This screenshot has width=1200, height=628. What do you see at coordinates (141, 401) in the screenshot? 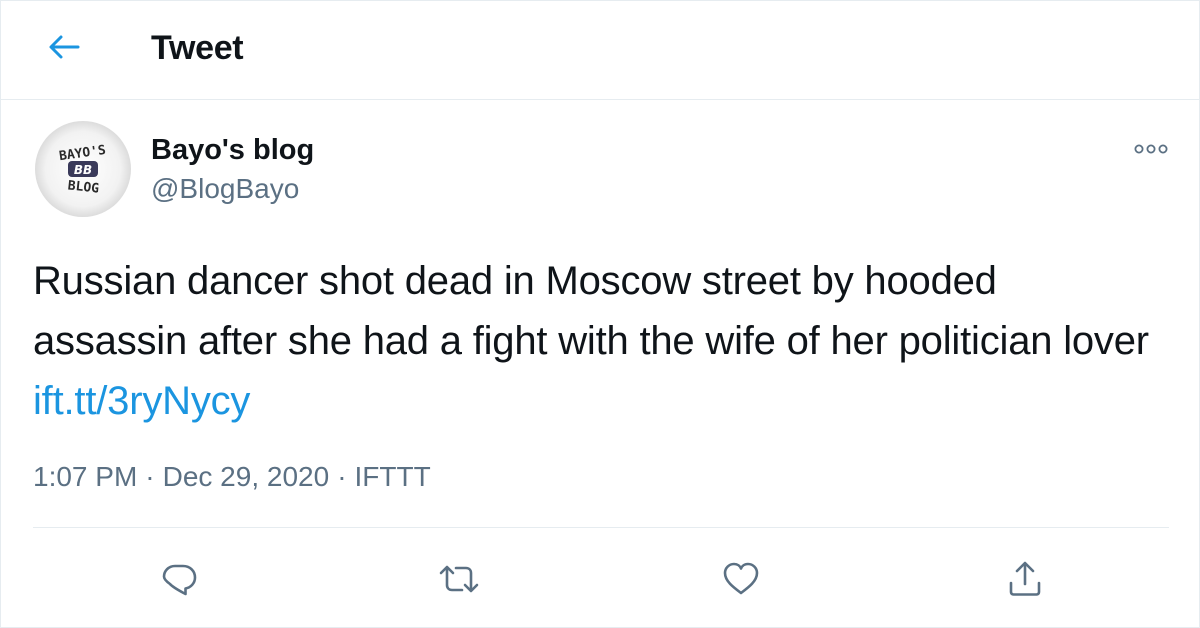
I see `tweet-link: ift.tt/3ryNycy` at bounding box center [141, 401].